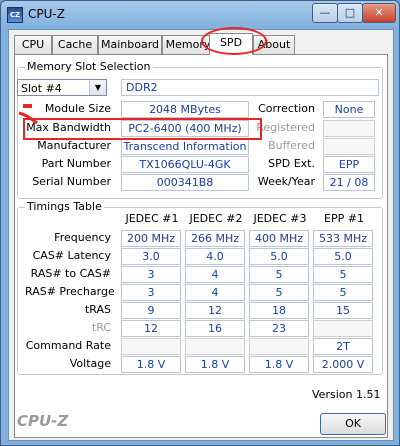  Describe the element at coordinates (343, 364) in the screenshot. I see `timing-cell: 2.000 V` at that location.